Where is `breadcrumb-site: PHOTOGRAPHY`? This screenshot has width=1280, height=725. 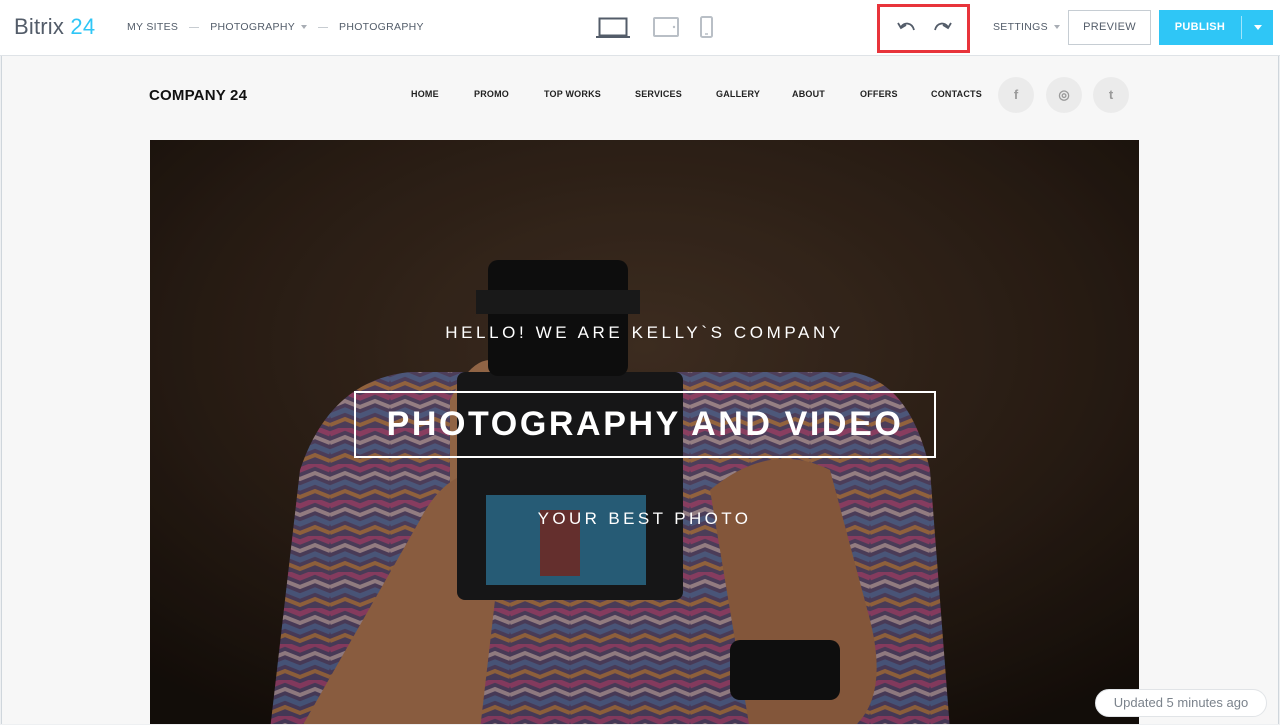
breadcrumb-site: PHOTOGRAPHY is located at coordinates (259, 27).